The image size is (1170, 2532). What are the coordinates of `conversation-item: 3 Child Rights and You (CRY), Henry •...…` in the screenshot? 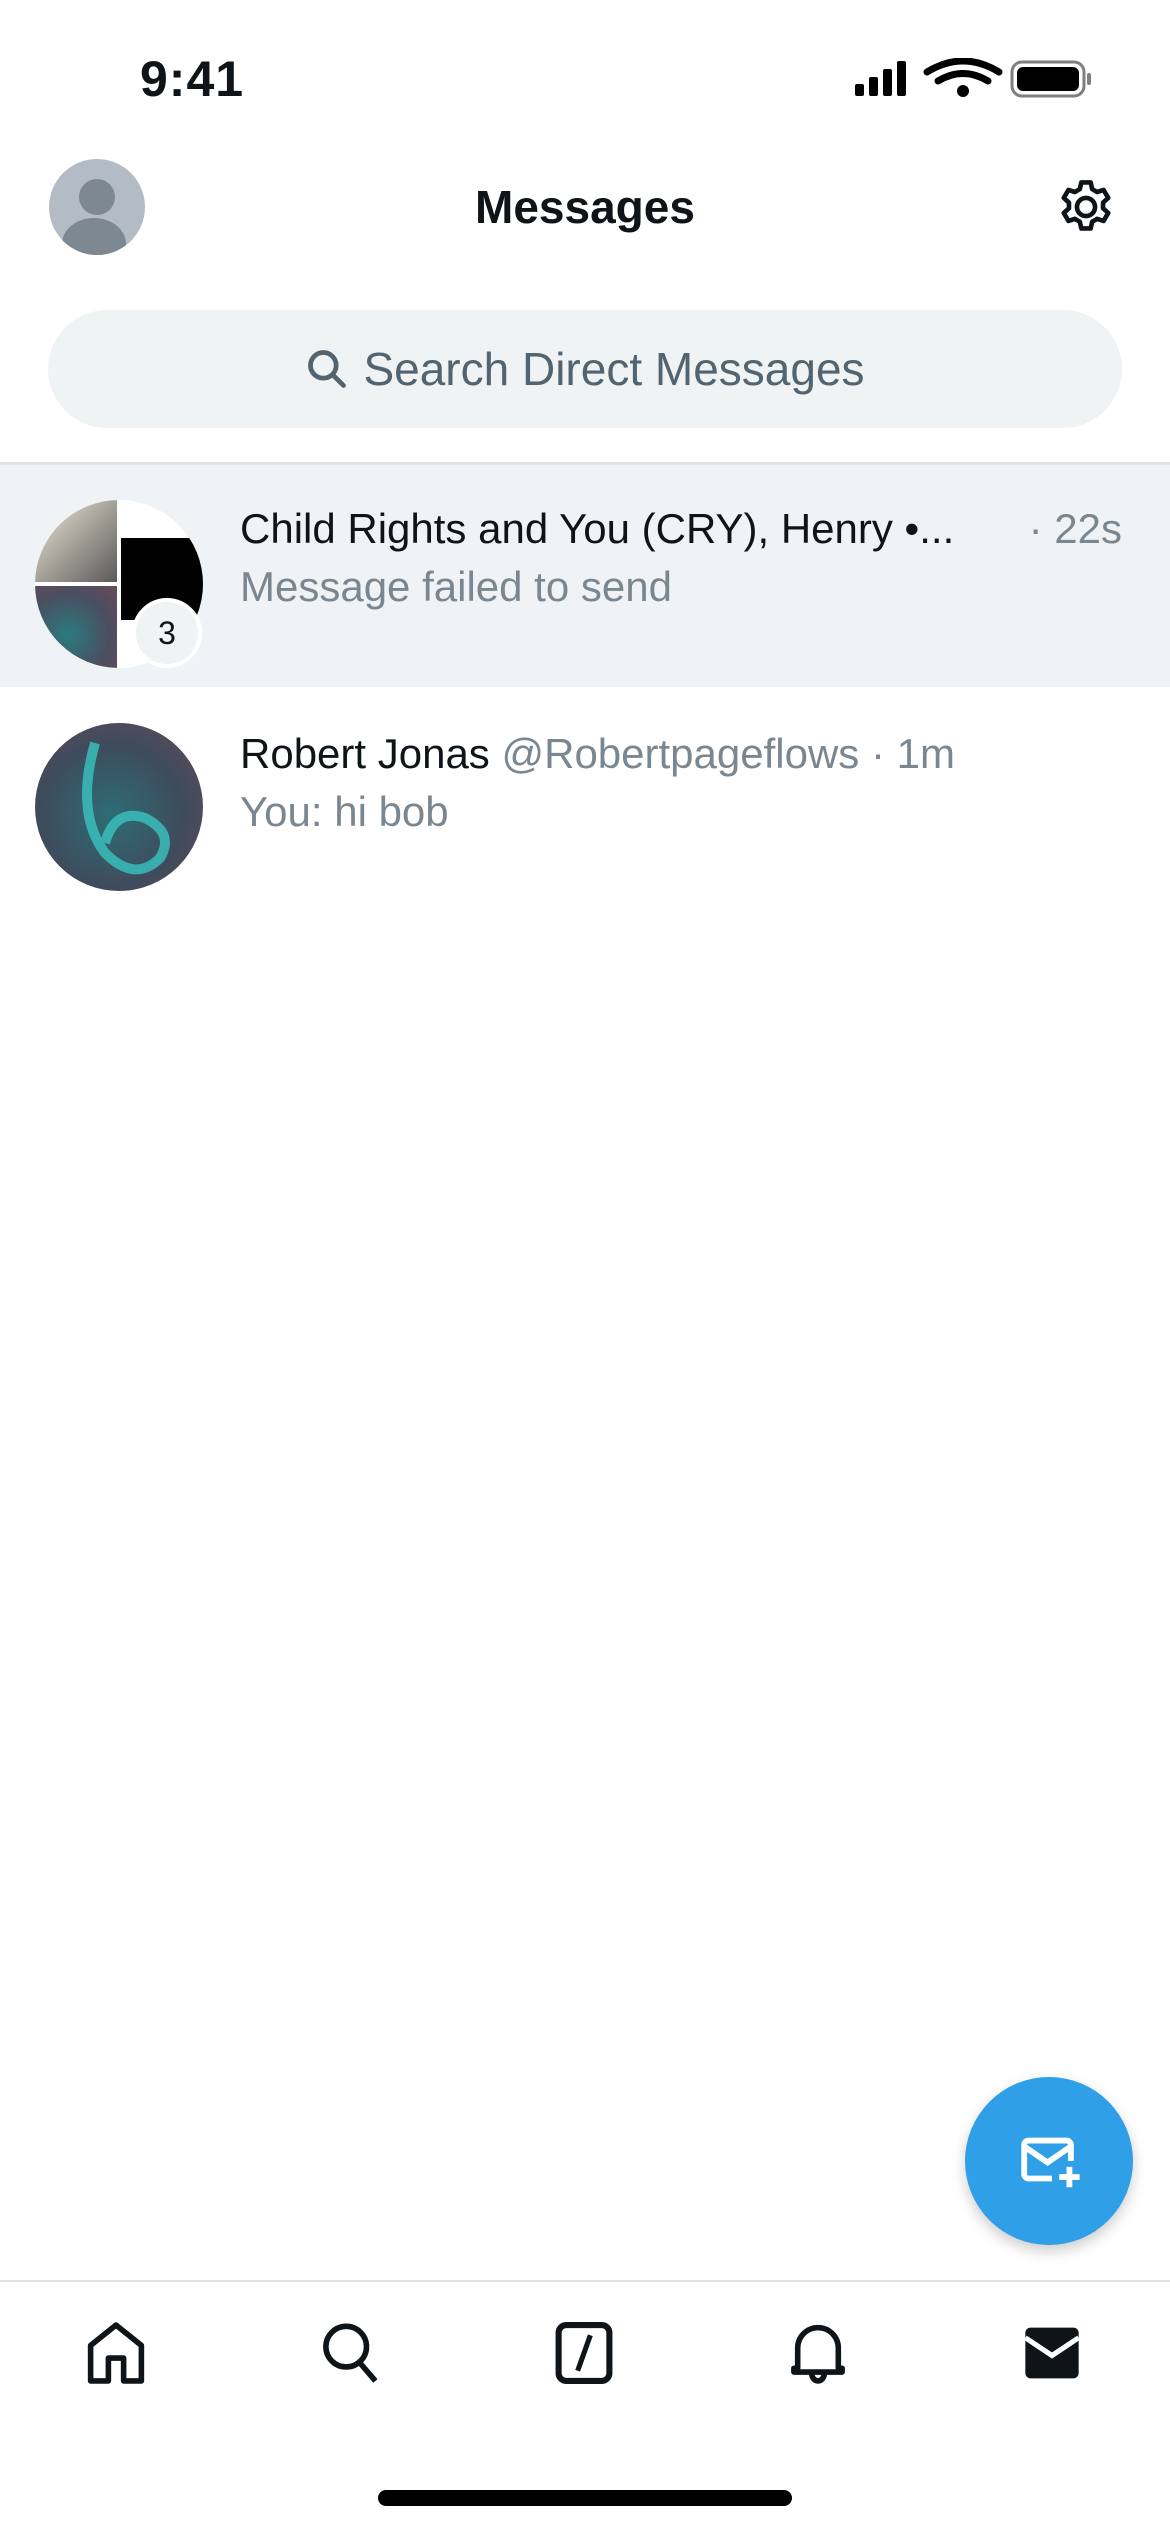 It's located at (585, 576).